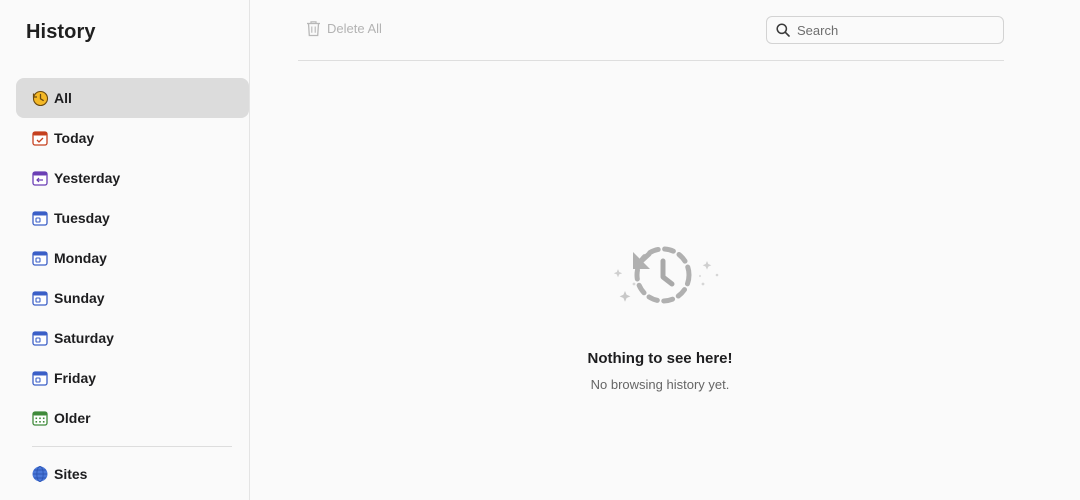 The height and width of the screenshot is (500, 1080). I want to click on sidebar-item-today: Today, so click(132, 138).